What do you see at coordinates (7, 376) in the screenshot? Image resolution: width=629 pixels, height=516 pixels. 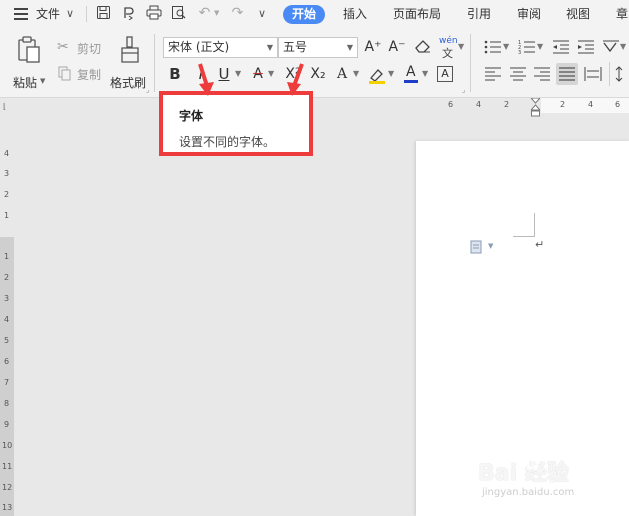 I see `vertical-ruler: 1 2 3 4 5 6 7 8 9 10 11 12 13` at bounding box center [7, 376].